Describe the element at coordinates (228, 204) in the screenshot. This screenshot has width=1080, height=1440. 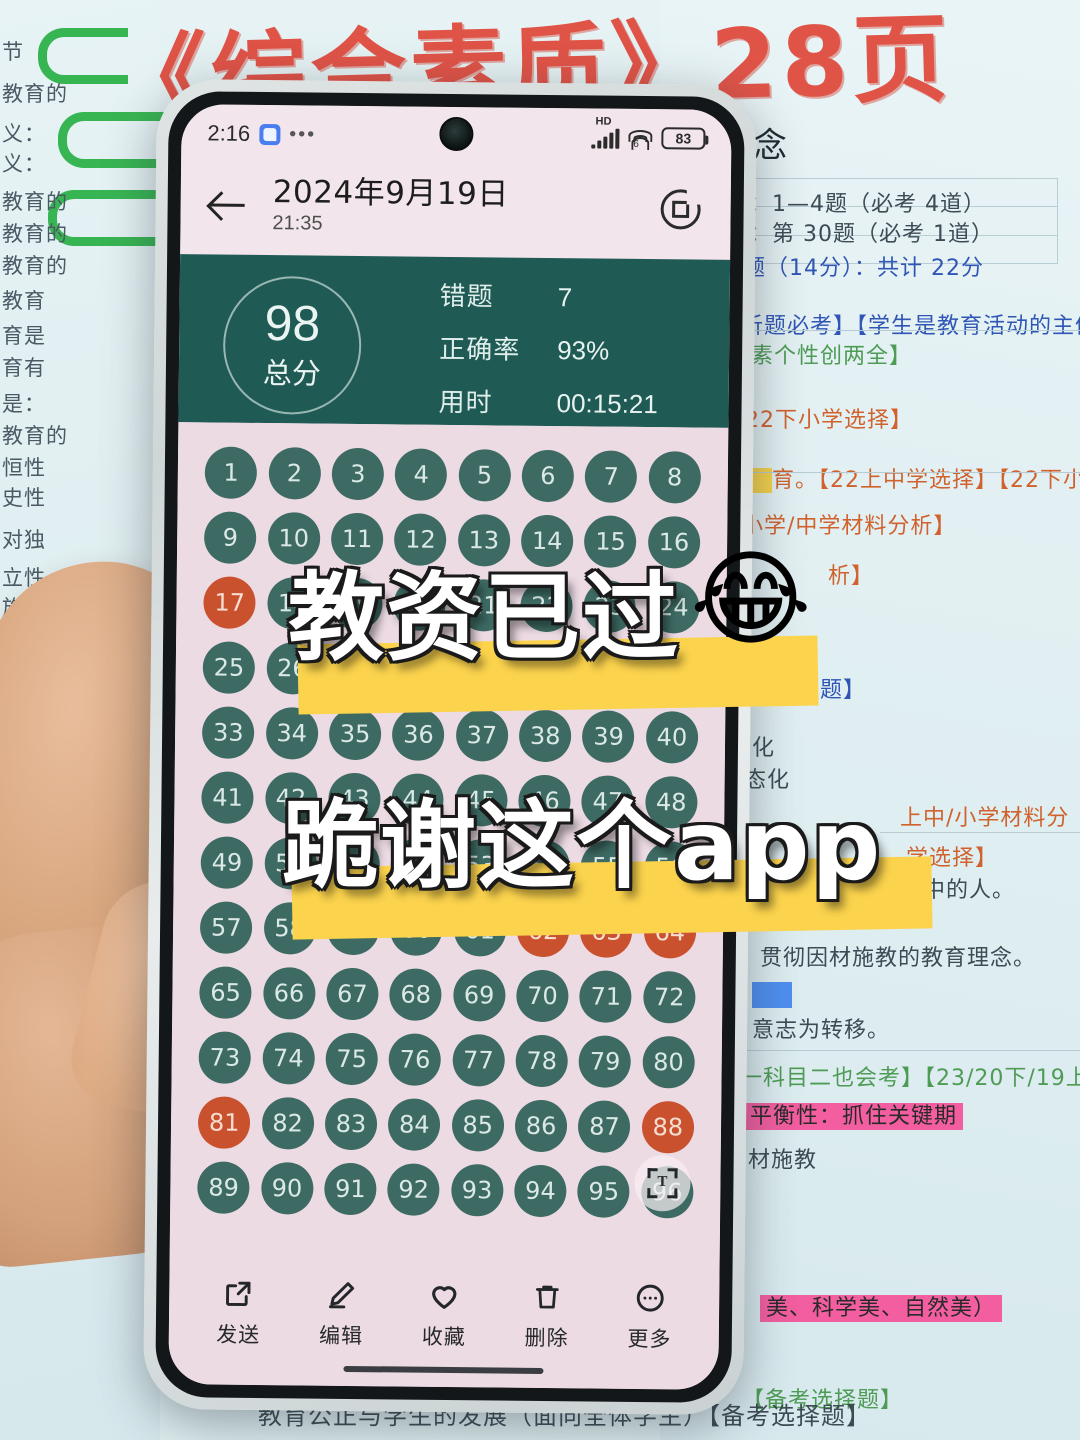
I see `back-arrow-icon` at that location.